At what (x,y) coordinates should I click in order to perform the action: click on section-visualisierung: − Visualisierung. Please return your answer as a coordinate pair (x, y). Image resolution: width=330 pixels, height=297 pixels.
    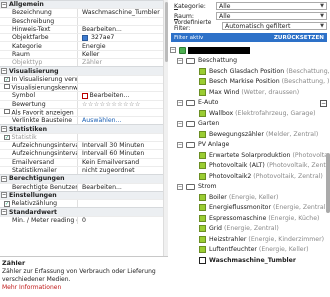
    Looking at the image, I should click on (84, 70).